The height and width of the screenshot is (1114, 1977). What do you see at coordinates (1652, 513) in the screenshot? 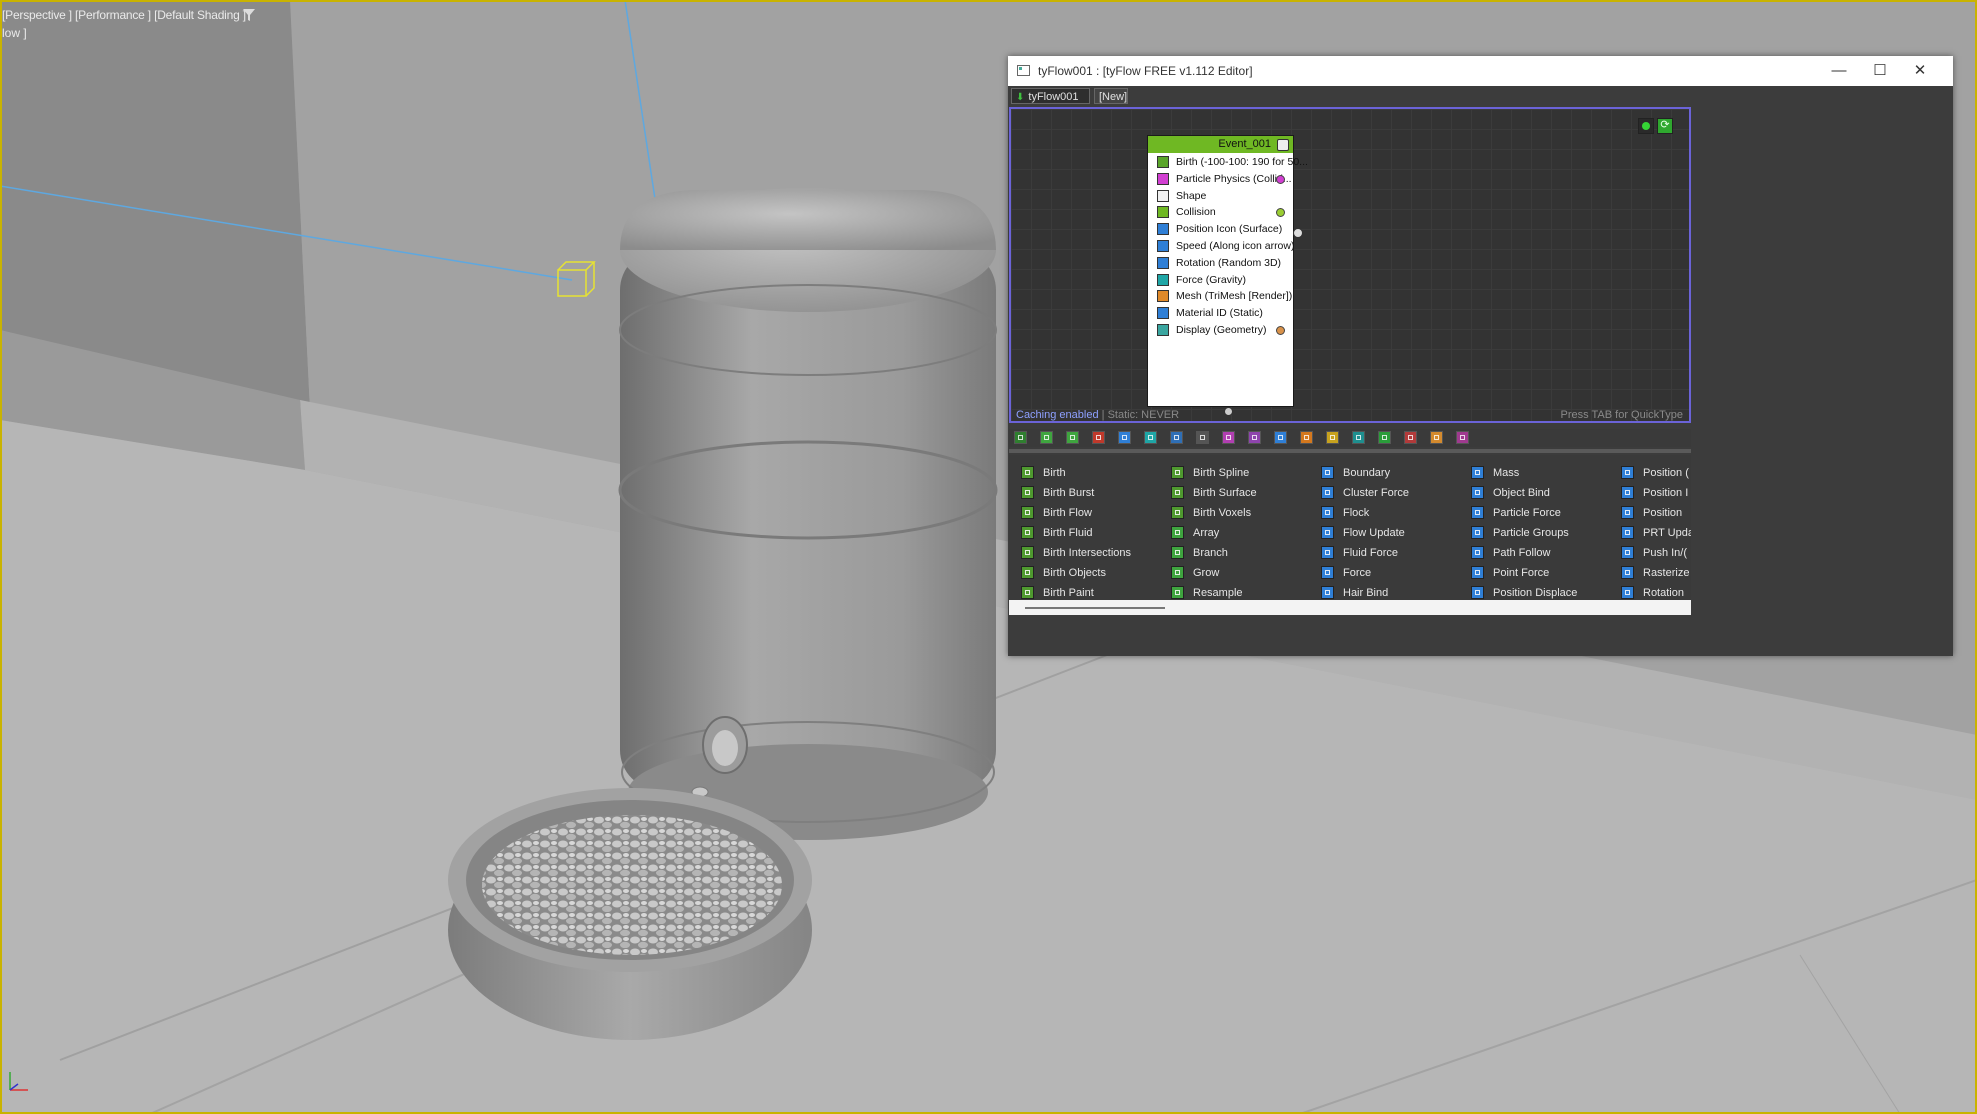
I see `palette-operator-item: Position` at bounding box center [1652, 513].